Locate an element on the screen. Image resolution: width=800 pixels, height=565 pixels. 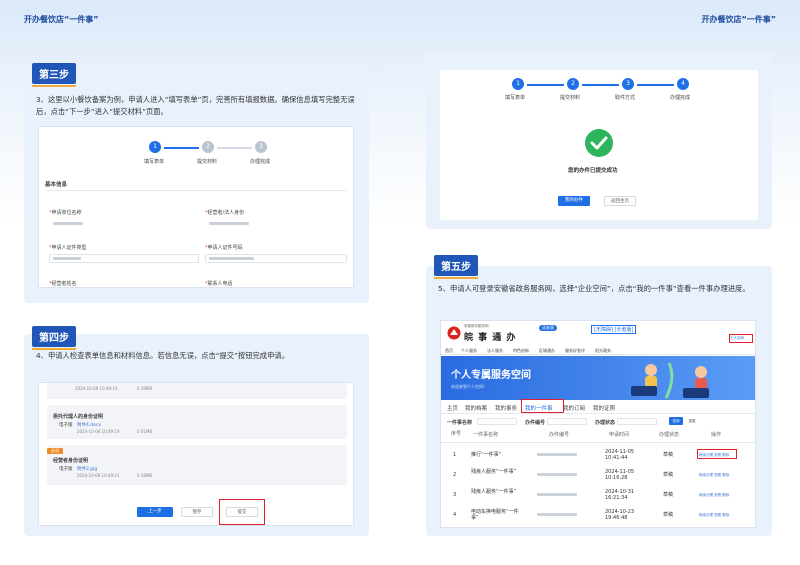
material-box: 2024-10-08 10:49:19 0.19MB is located at coordinates (197, 391).